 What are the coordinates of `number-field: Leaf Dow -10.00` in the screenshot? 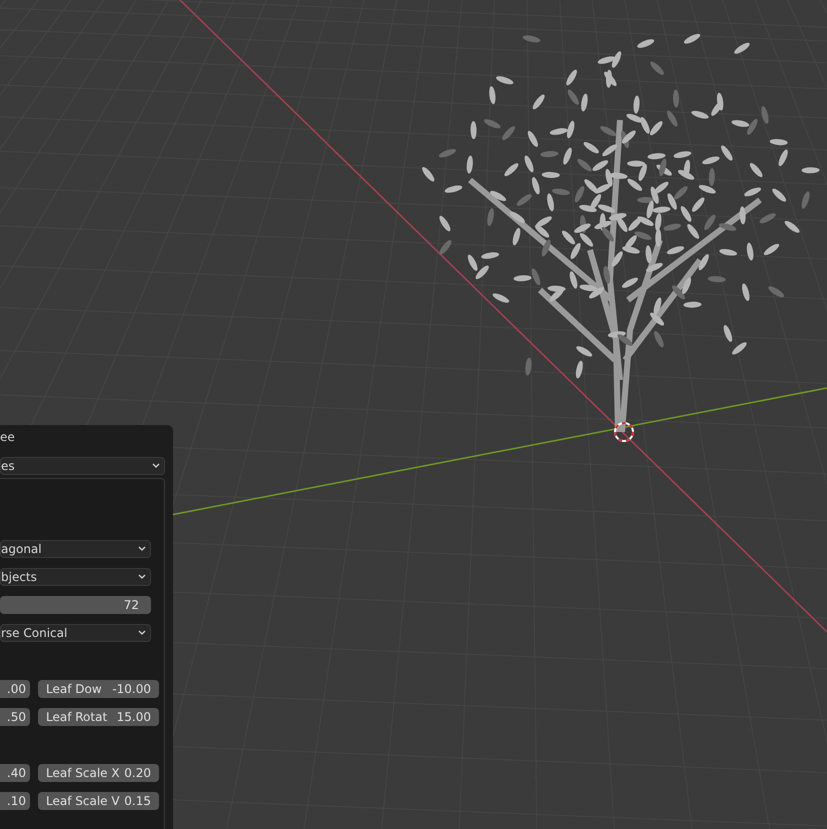 It's located at (98, 689).